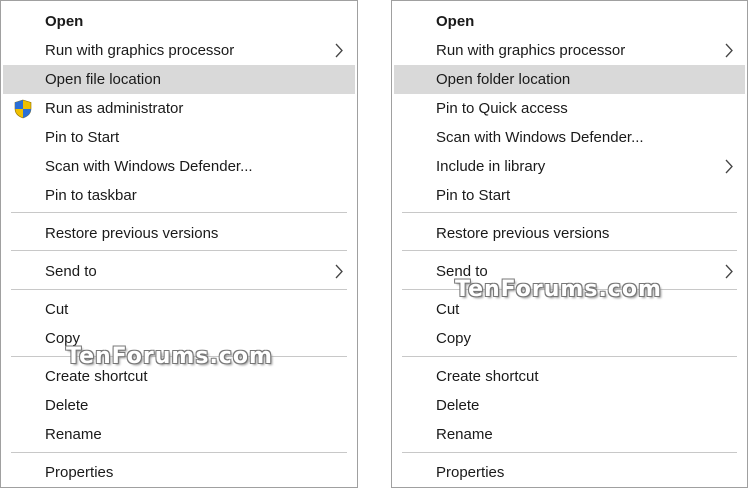 This screenshot has height=490, width=750. What do you see at coordinates (569, 108) in the screenshot?
I see `menu-item-pin-to-quick-access: Pin to Quick access` at bounding box center [569, 108].